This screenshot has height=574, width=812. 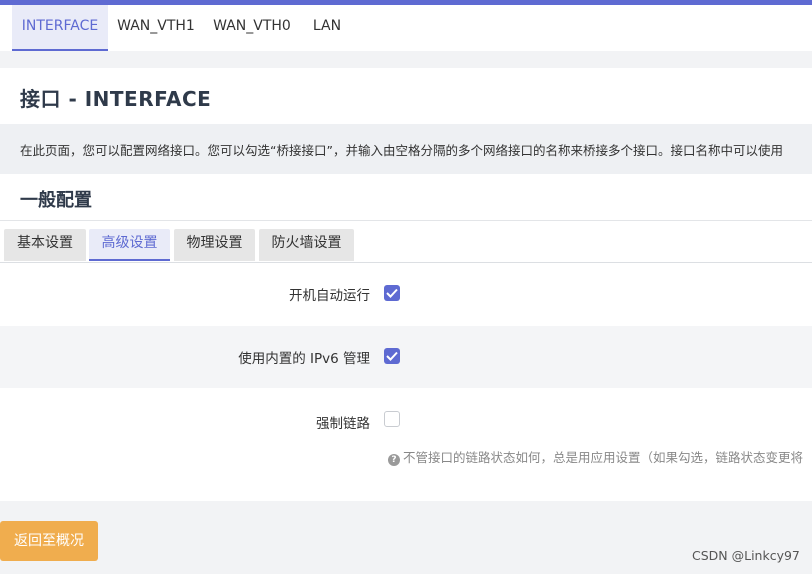 What do you see at coordinates (306, 245) in the screenshot?
I see `tab-firewall-settings: 防火墙设置` at bounding box center [306, 245].